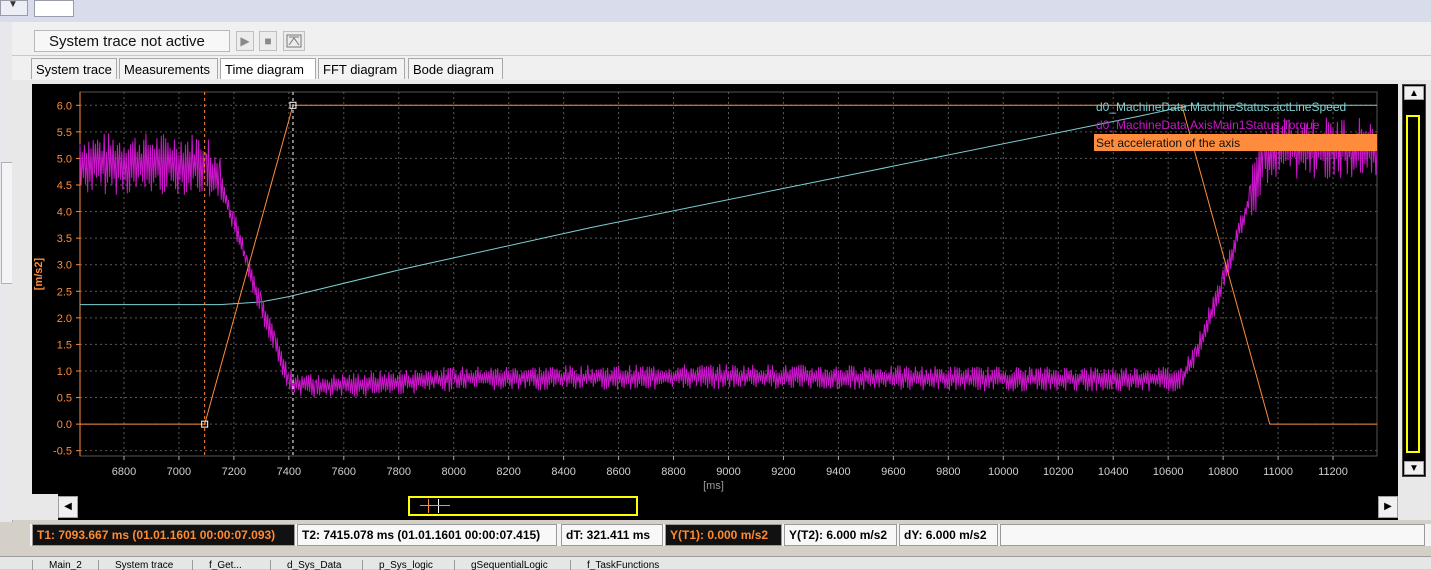 The width and height of the screenshot is (1431, 570). What do you see at coordinates (361, 68) in the screenshot?
I see `tab-fft-diagram: FFT diagram` at bounding box center [361, 68].